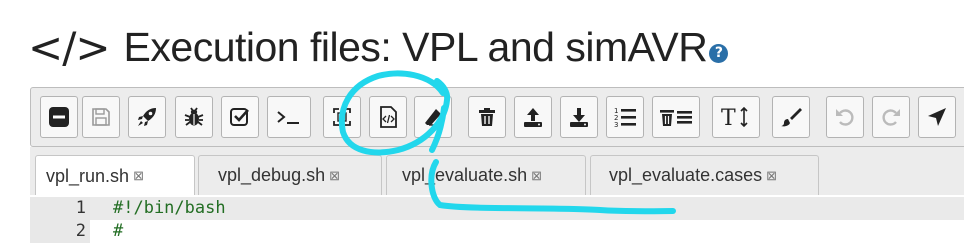 The height and width of the screenshot is (244, 964). I want to click on location-arrow-icon, so click(937, 117).